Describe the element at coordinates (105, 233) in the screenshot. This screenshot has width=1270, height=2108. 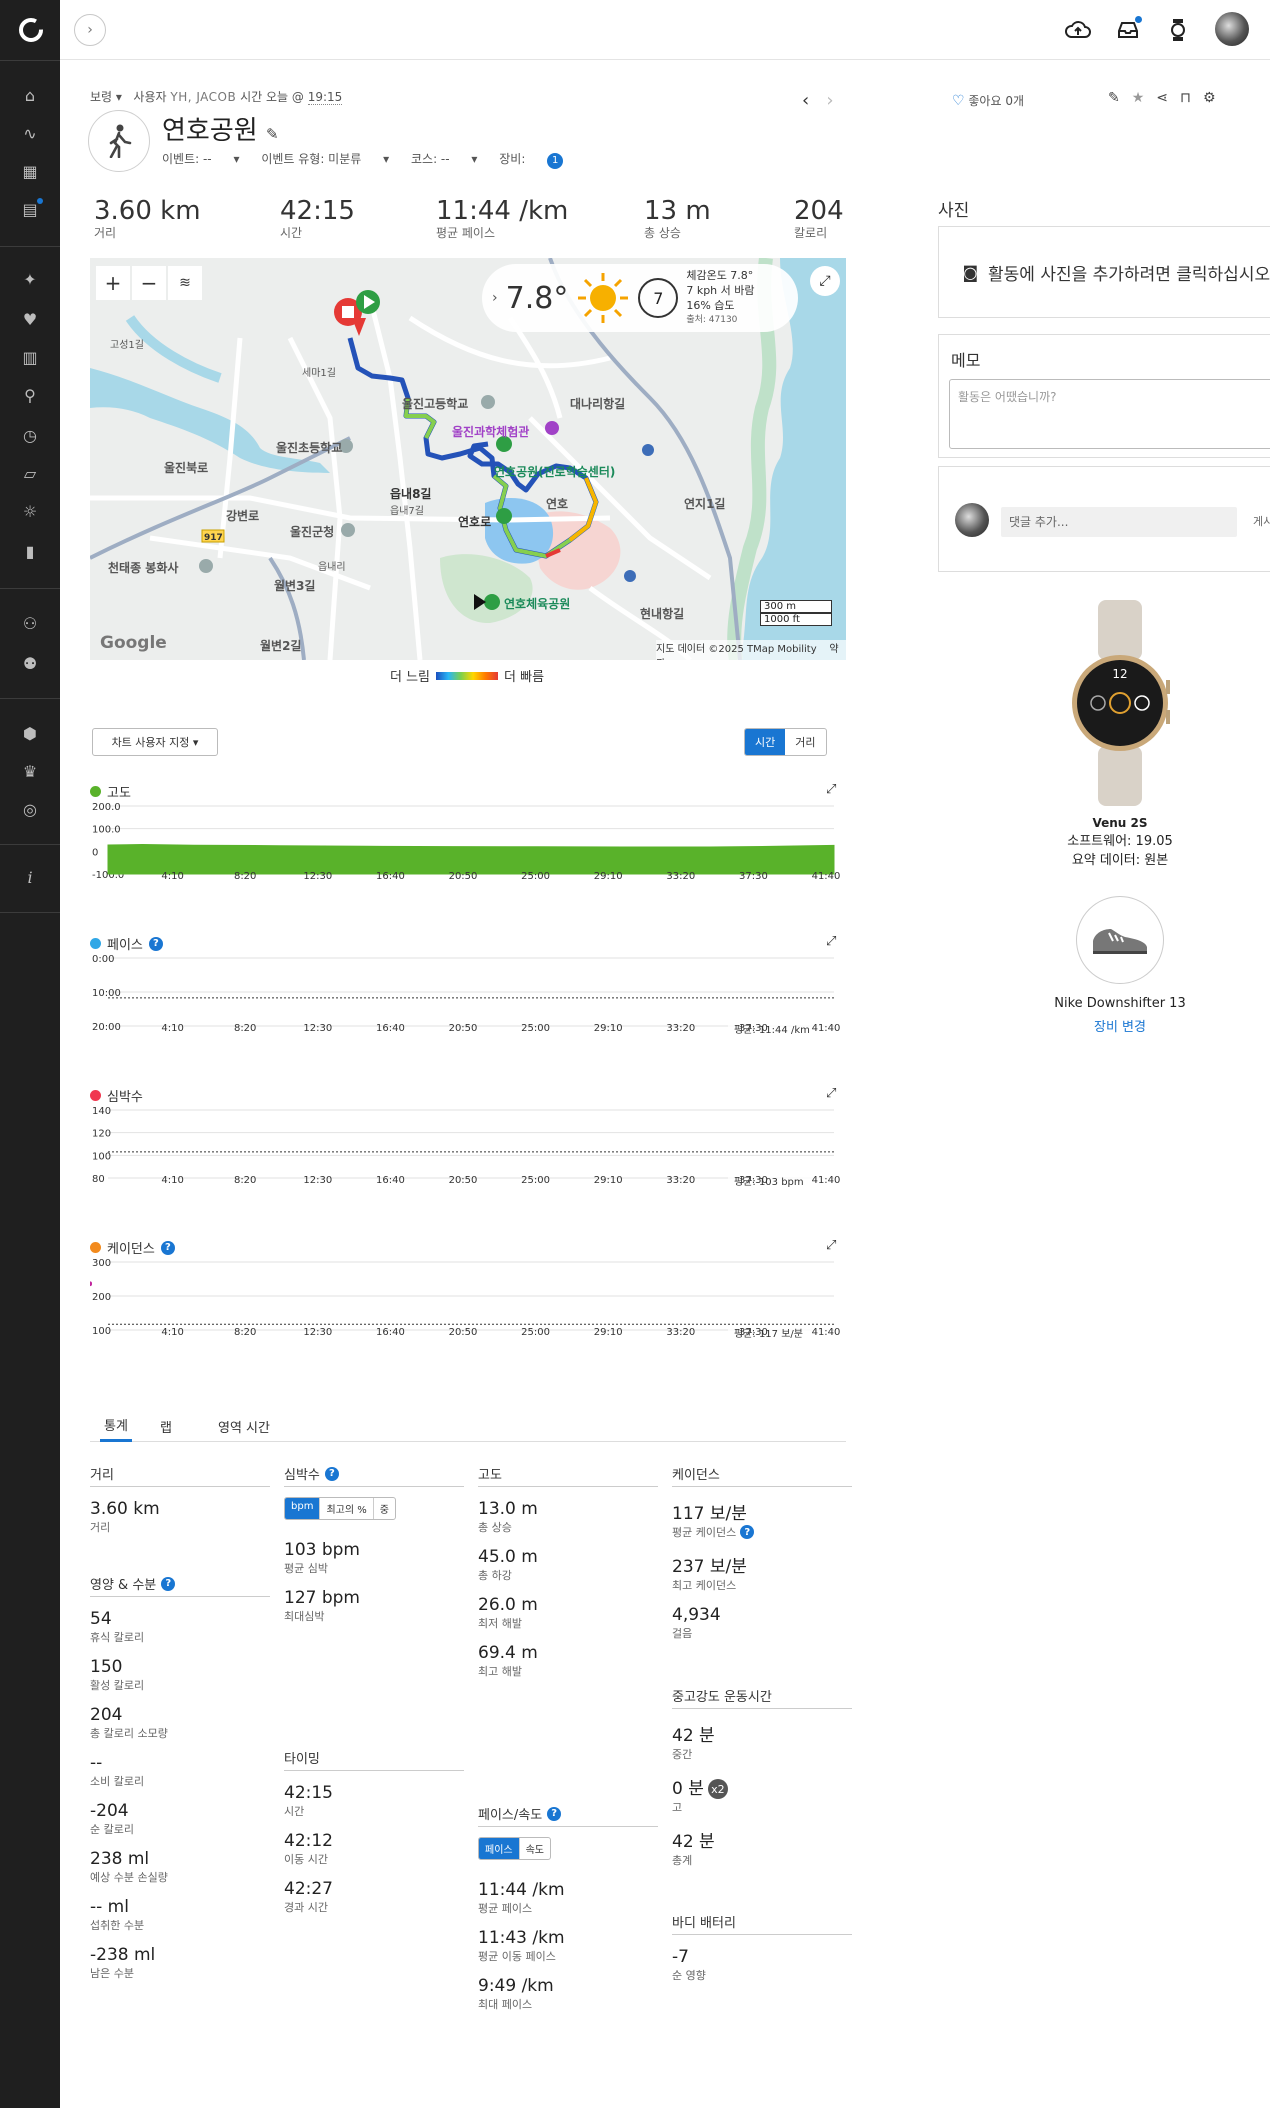
I see `summary-label: 거리` at that location.